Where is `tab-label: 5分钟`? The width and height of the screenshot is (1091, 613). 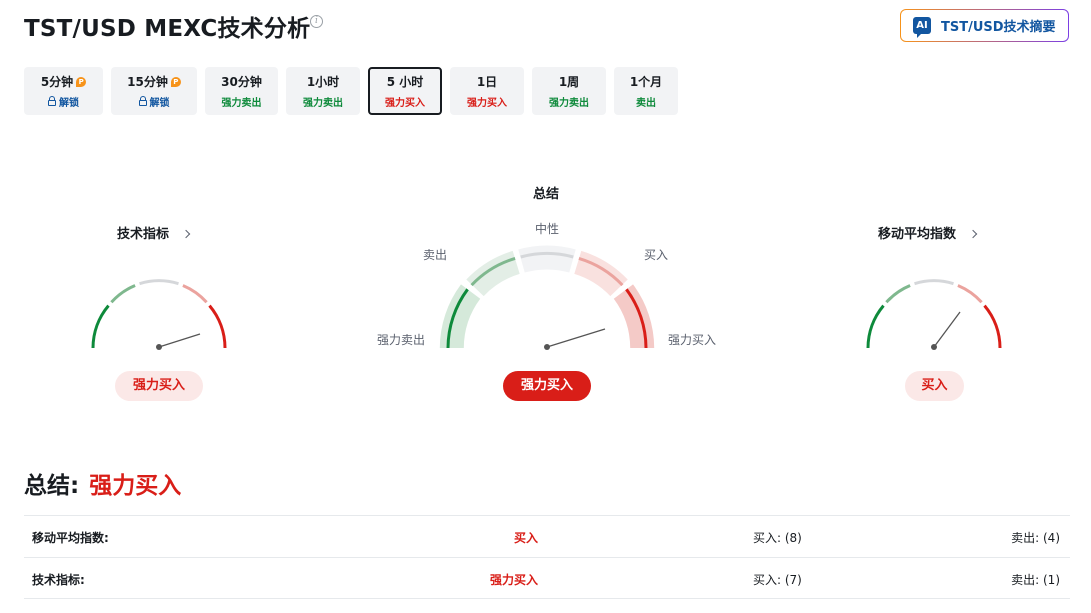
tab-label: 5分钟 is located at coordinates (57, 82).